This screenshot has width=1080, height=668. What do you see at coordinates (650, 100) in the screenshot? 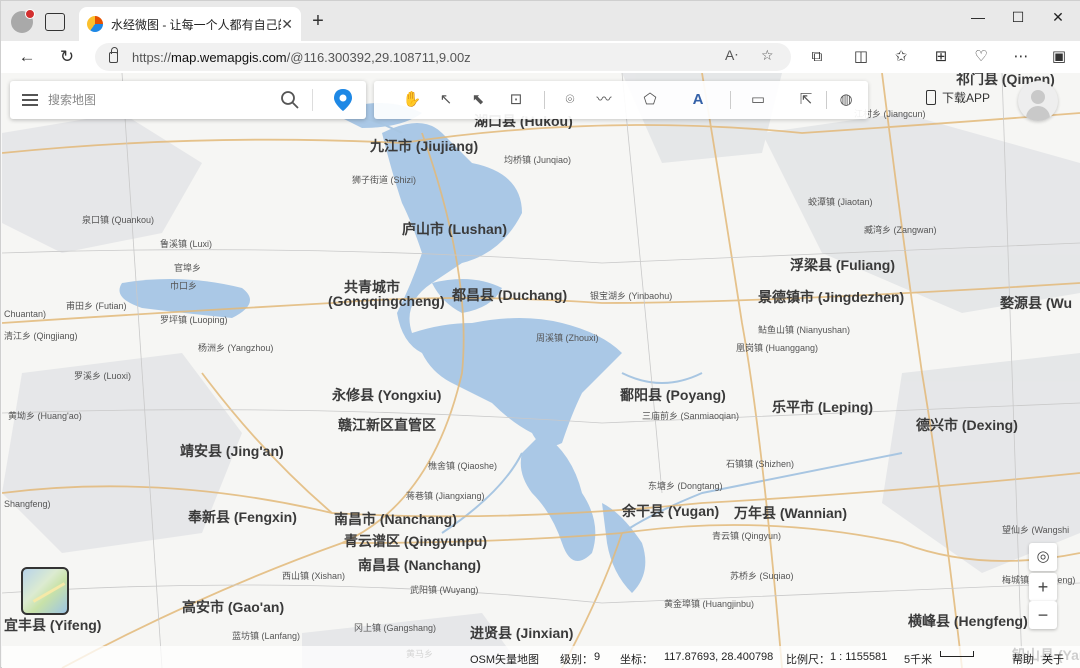
I see `polygon-icon: ⬠` at bounding box center [650, 100].